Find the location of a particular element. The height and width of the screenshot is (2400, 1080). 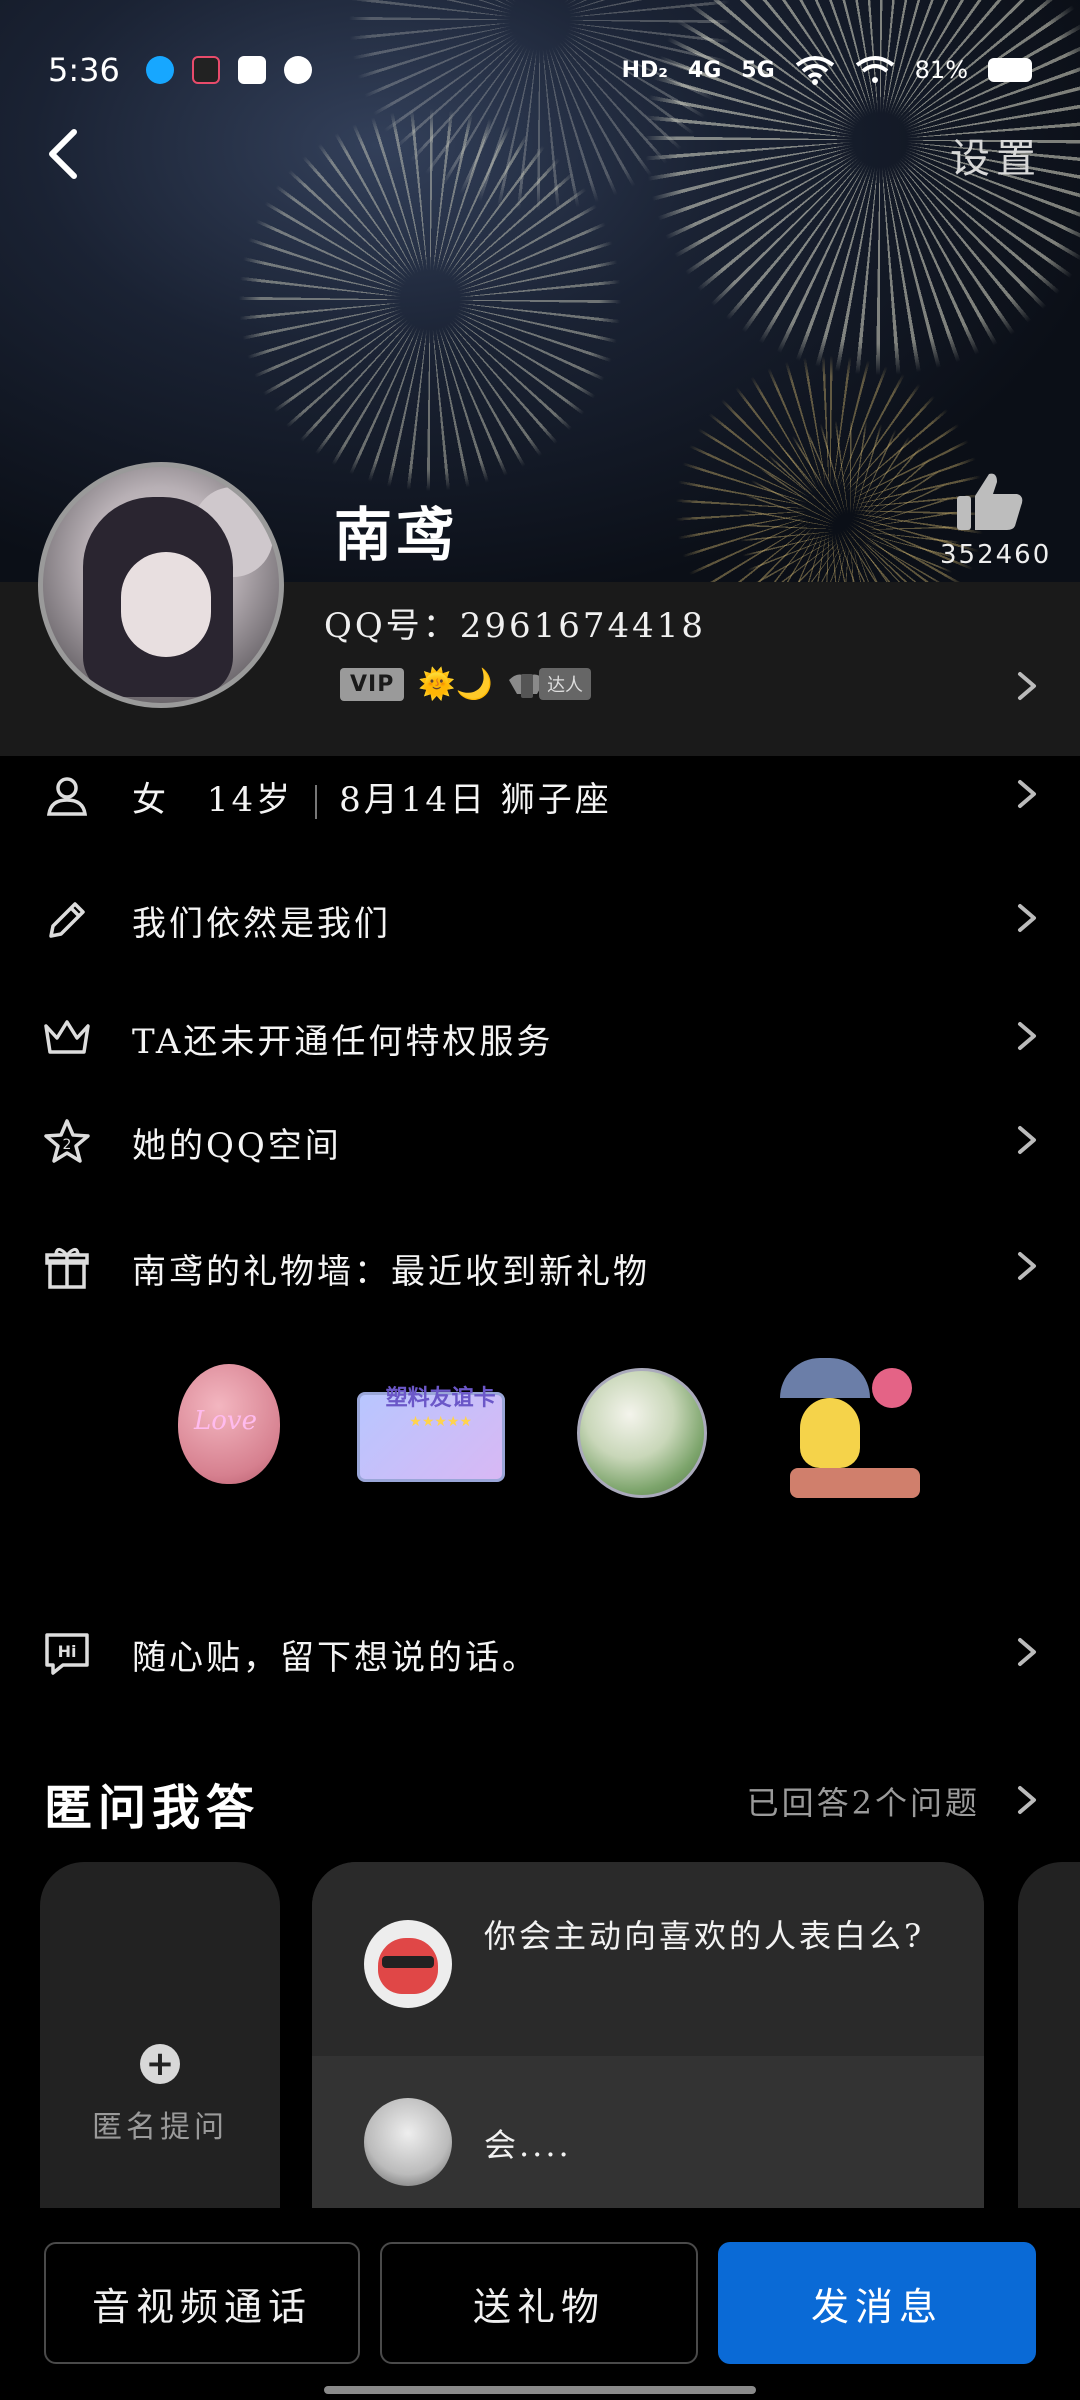

umbrella-image is located at coordinates (824, 1378).